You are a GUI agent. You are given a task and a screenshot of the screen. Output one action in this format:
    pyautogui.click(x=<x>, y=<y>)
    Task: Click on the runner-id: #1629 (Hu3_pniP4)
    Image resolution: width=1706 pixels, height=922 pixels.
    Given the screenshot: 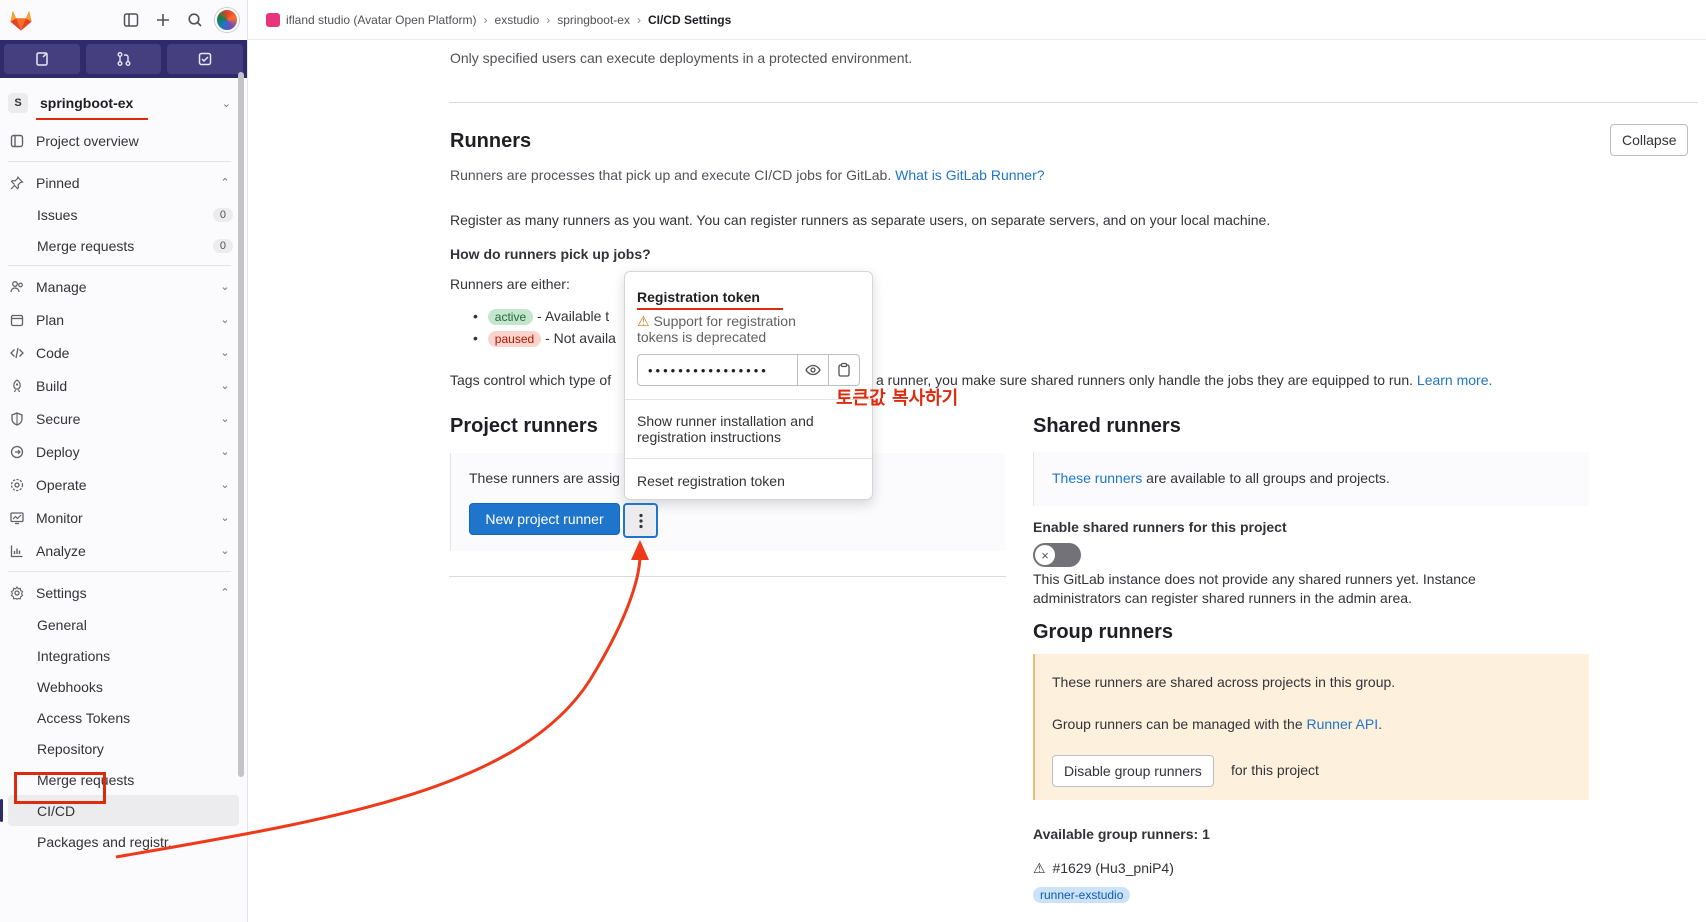 What is the action you would take?
    pyautogui.click(x=1112, y=868)
    